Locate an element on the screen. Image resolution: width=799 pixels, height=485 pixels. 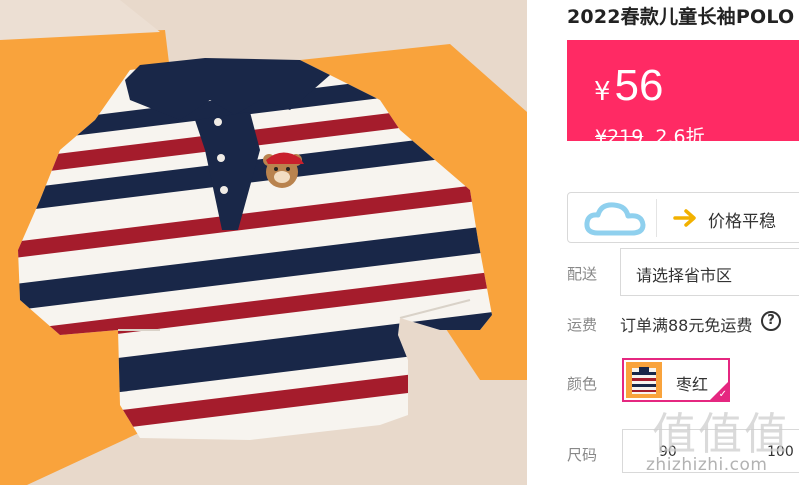
color-option-selected: 枣红 ✓ is located at coordinates (676, 380).